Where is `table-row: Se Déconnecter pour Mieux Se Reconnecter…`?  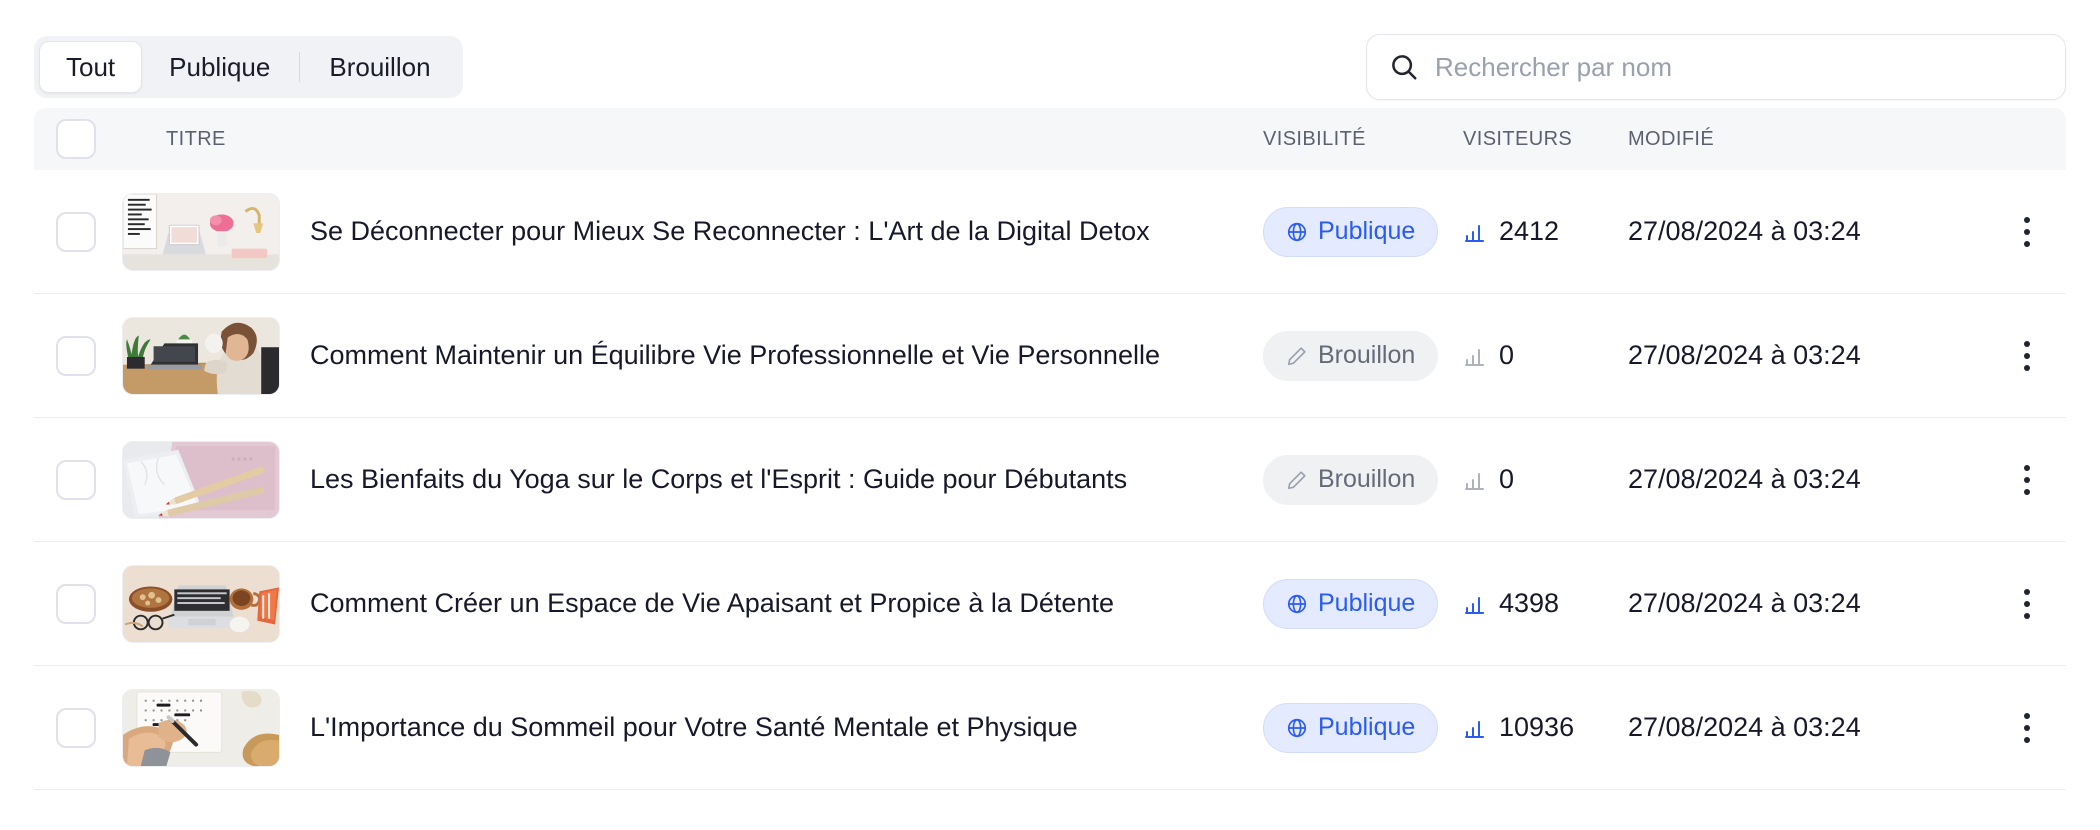 table-row: Se Déconnecter pour Mieux Se Reconnecter… is located at coordinates (1050, 232).